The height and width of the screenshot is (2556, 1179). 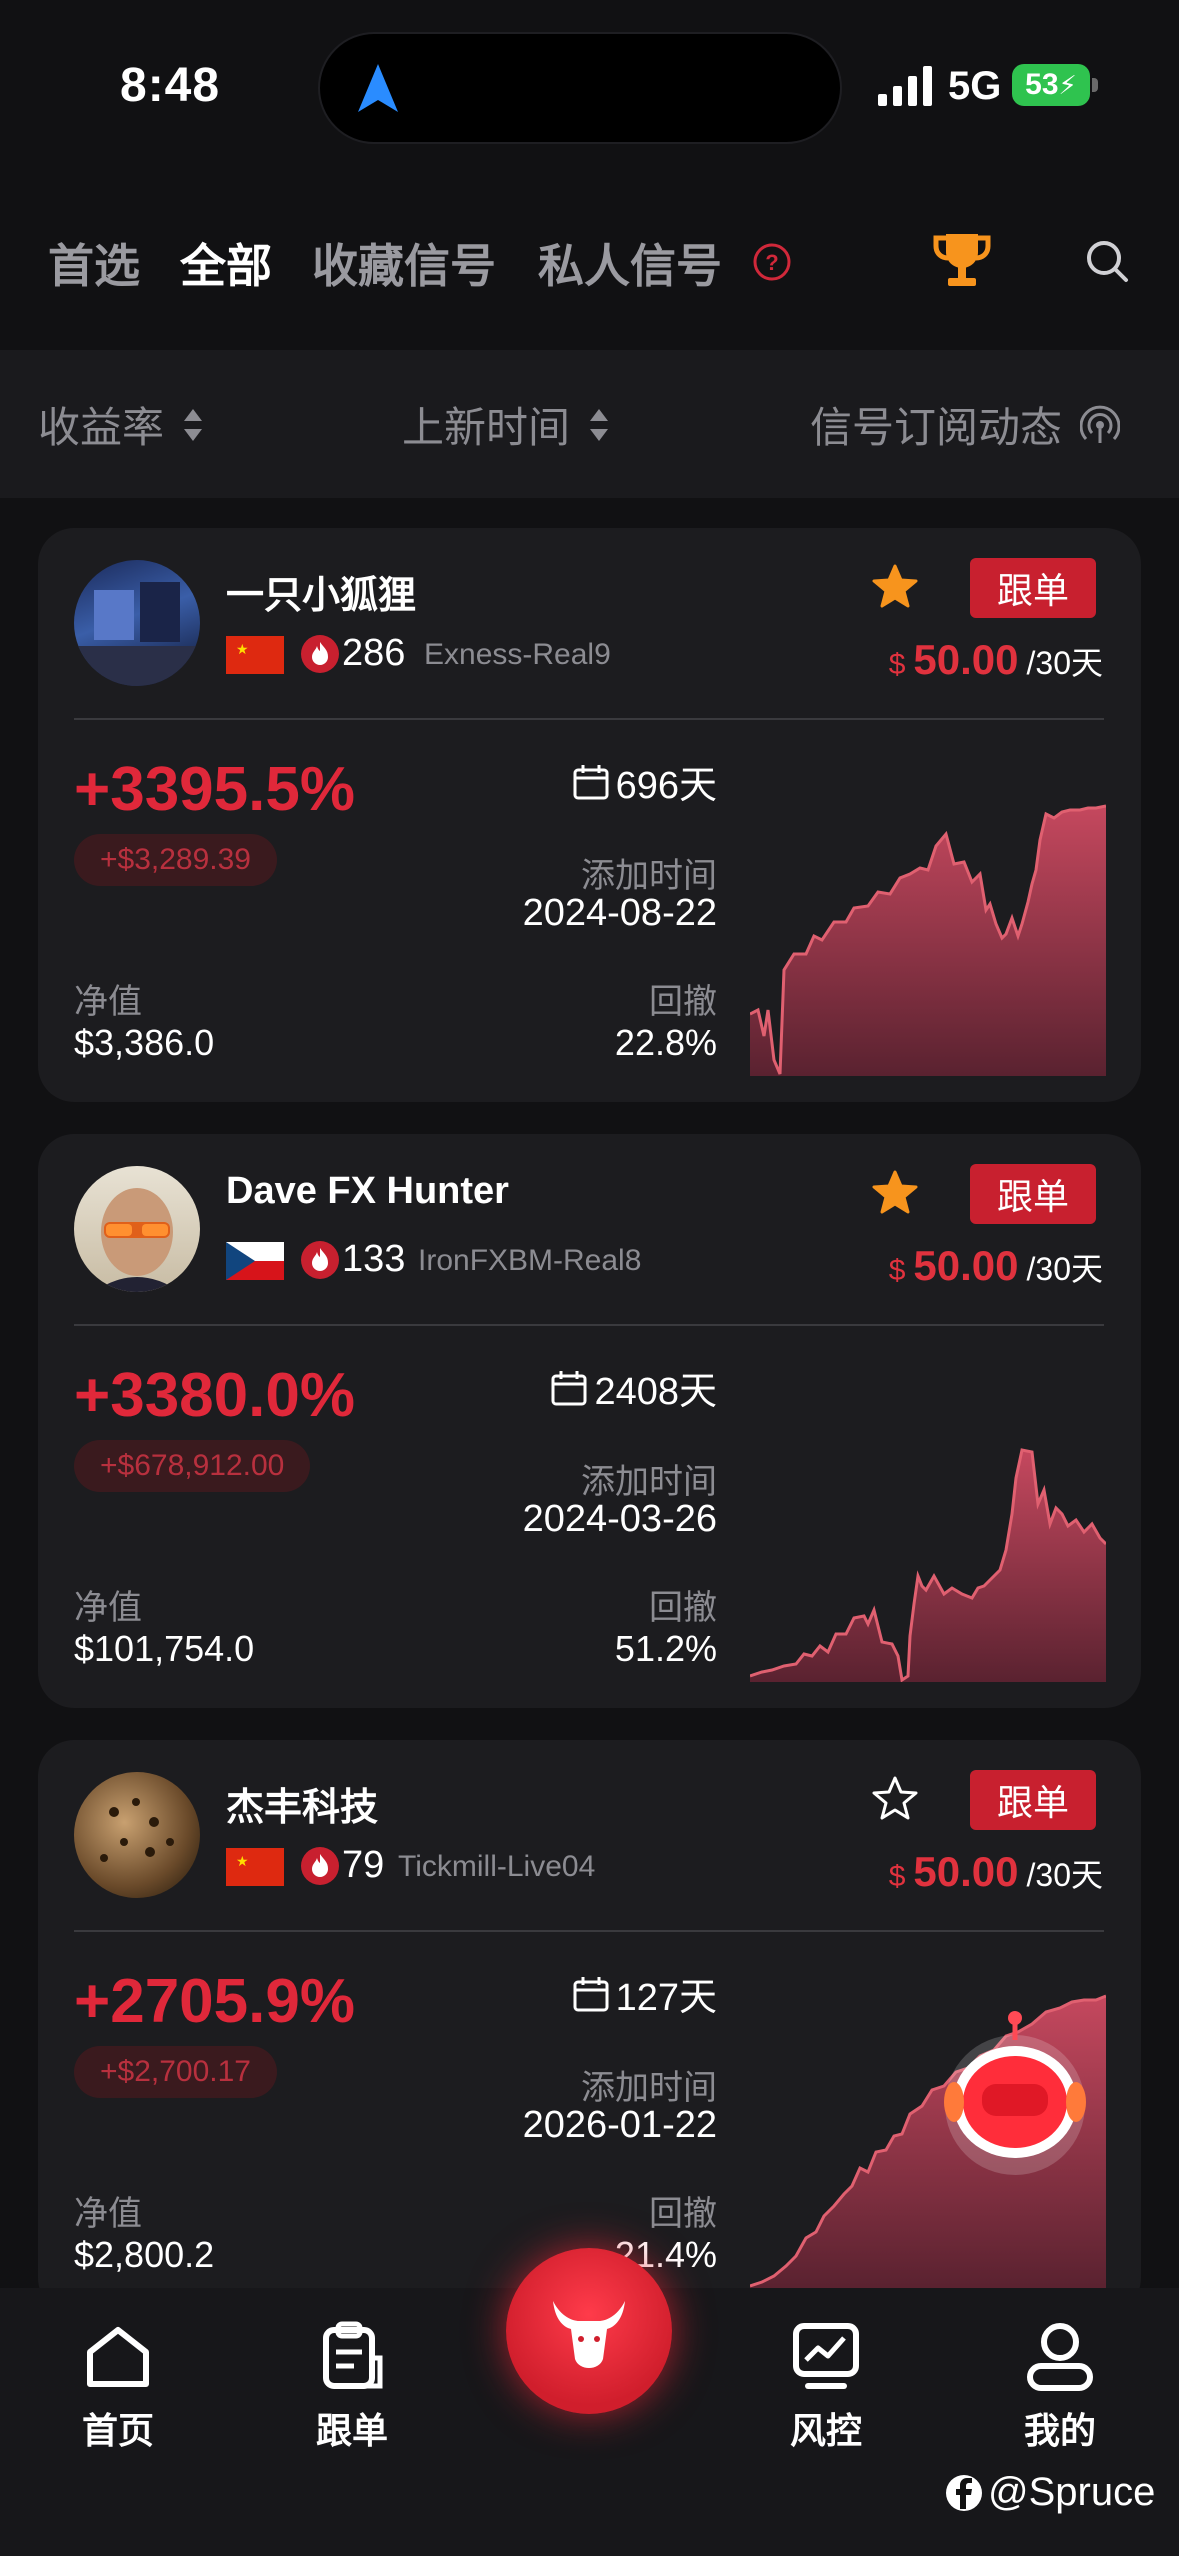 What do you see at coordinates (214, 2001) in the screenshot?
I see `yield-percent: +2705.9%` at bounding box center [214, 2001].